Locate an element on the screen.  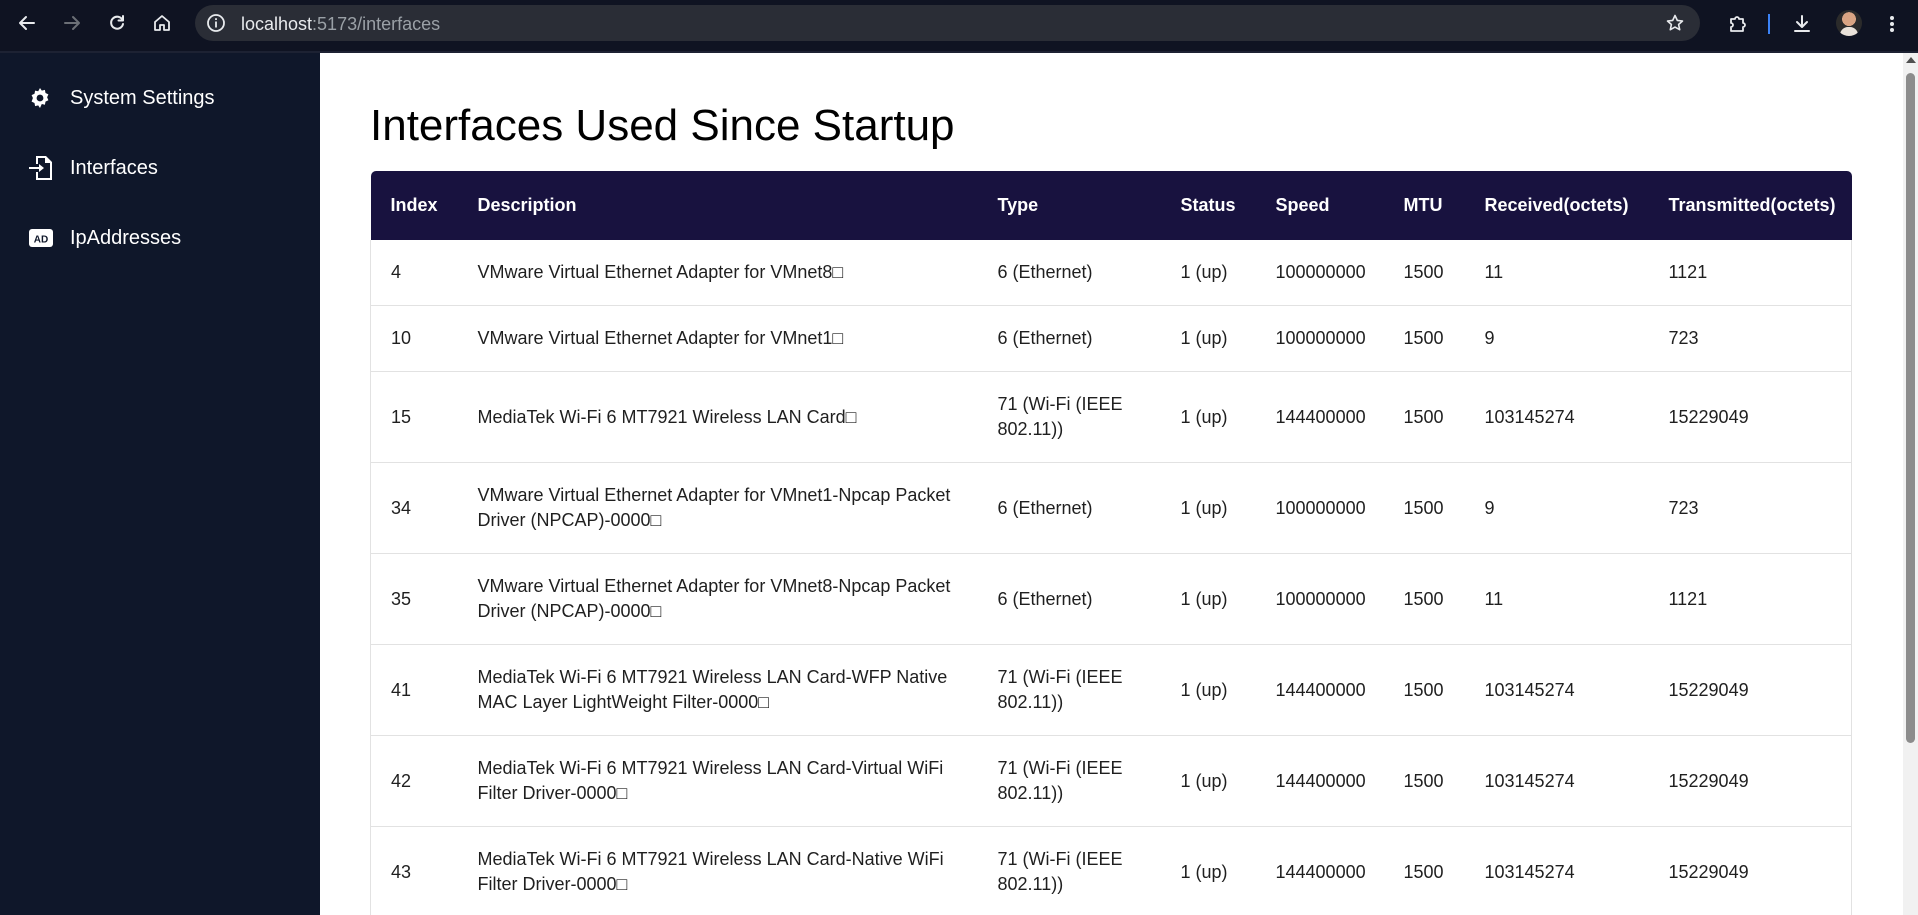
column-header-description: Description is located at coordinates (527, 205).